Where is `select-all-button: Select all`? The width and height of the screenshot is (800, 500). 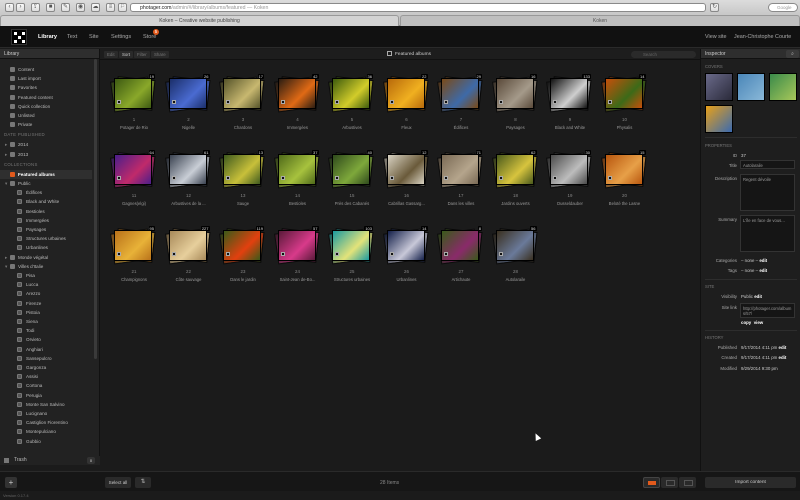
select-all-button: Select all is located at coordinates (118, 482).